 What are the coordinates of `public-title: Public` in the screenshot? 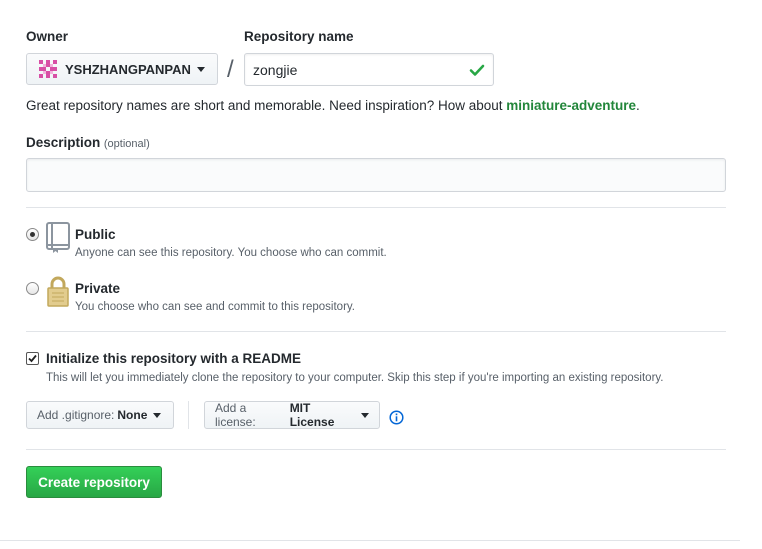 It's located at (95, 234).